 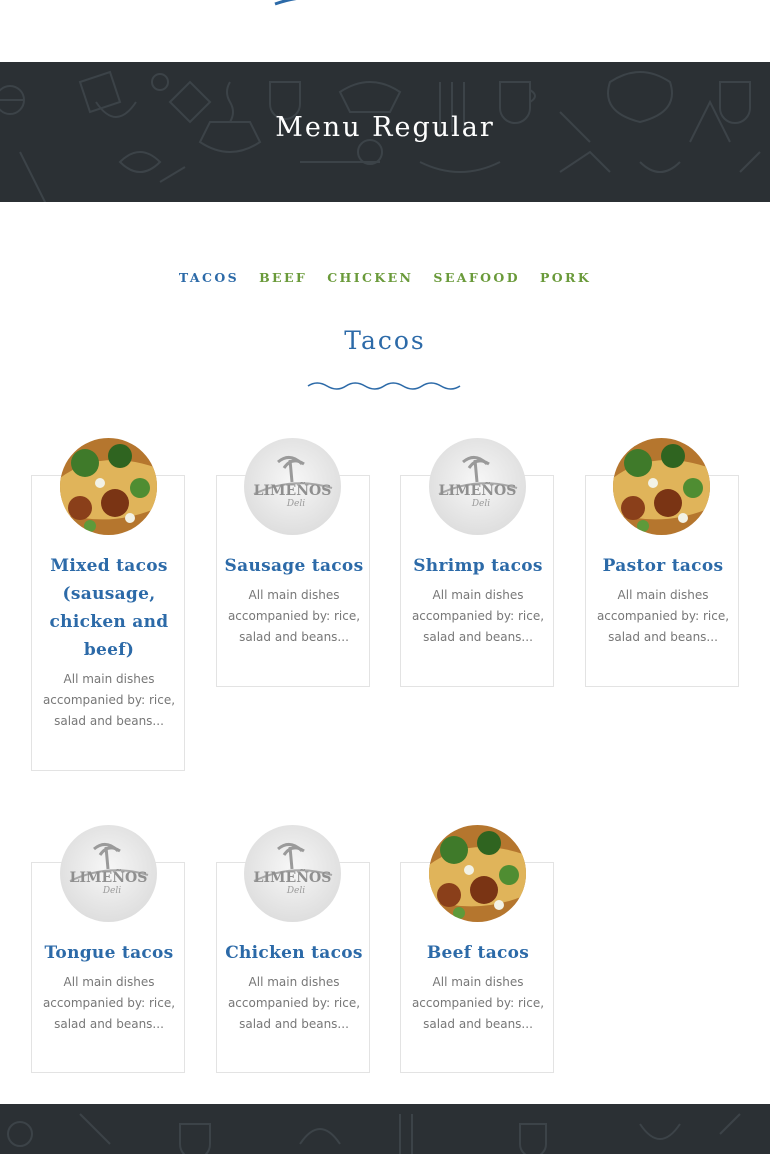 I want to click on menu-item-name: Mixed tacos (sausage, chicken and beef), so click(x=109, y=608).